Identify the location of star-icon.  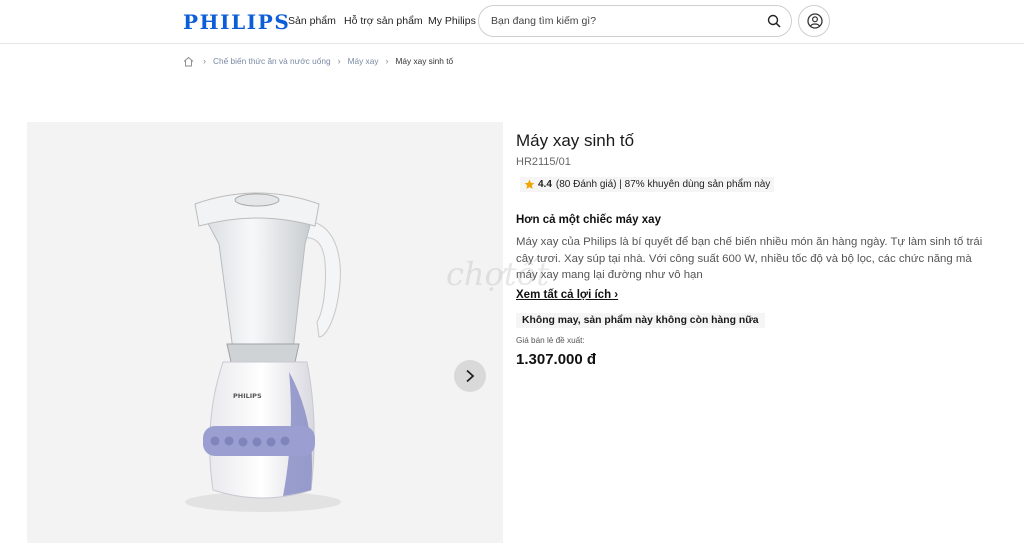
(529, 184).